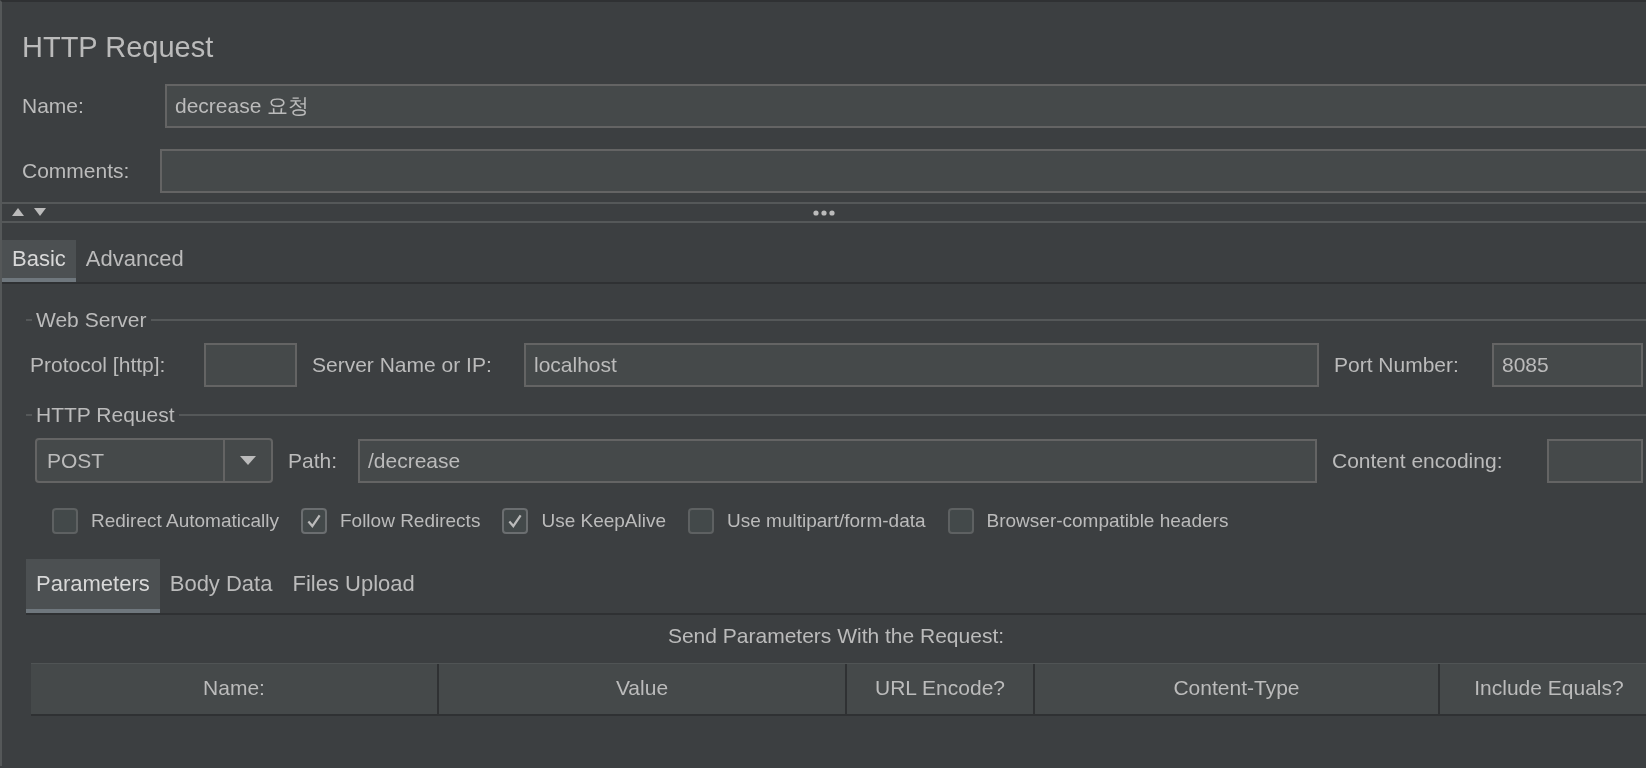  What do you see at coordinates (105, 415) in the screenshot?
I see `group-title: HTTP Request` at bounding box center [105, 415].